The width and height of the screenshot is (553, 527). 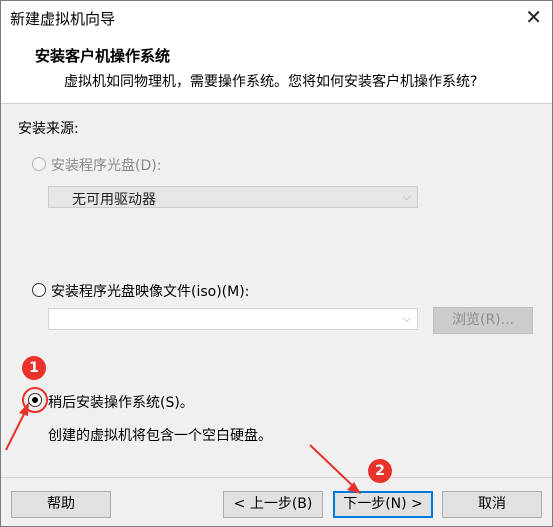 I want to click on annotation-badge-1: 1, so click(x=34, y=368).